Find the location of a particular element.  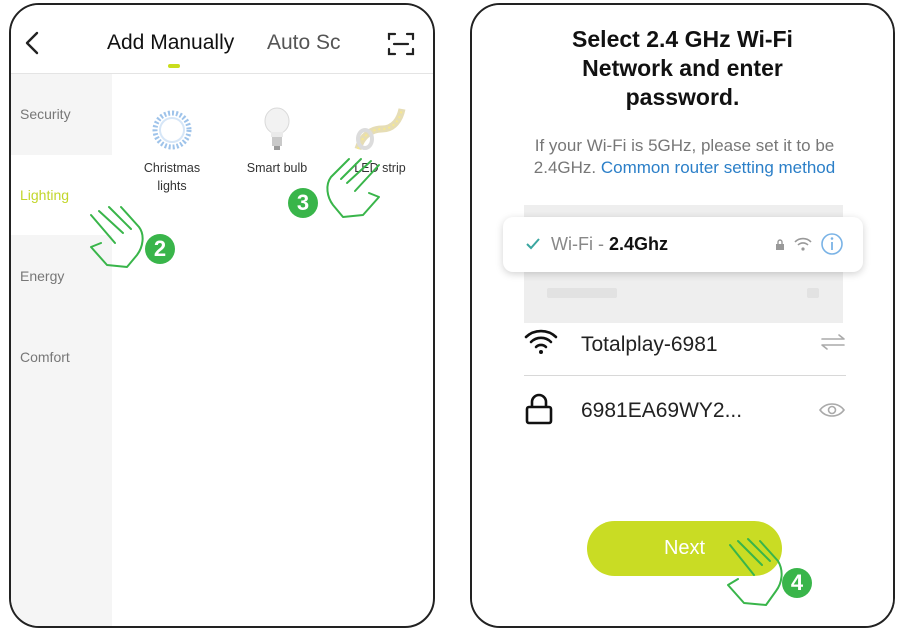

network-field: Totalplay-6981 is located at coordinates (685, 343).